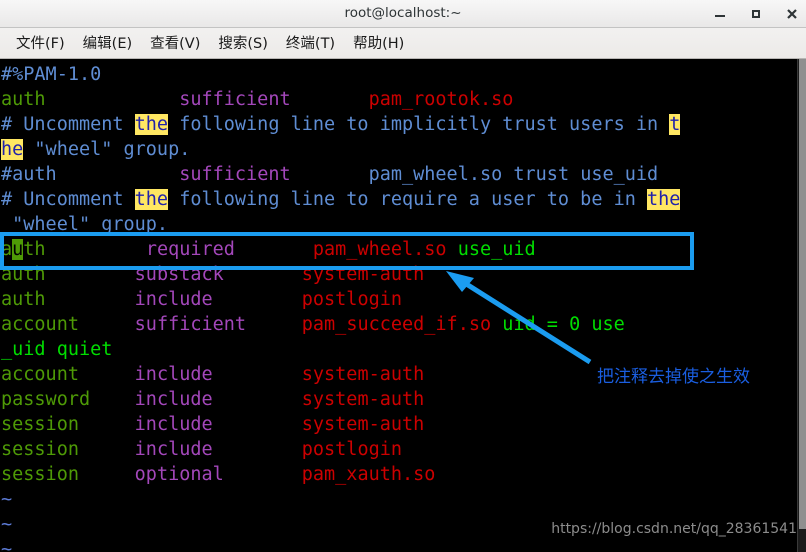  Describe the element at coordinates (12, 149) in the screenshot. I see `terminal-span: he` at that location.